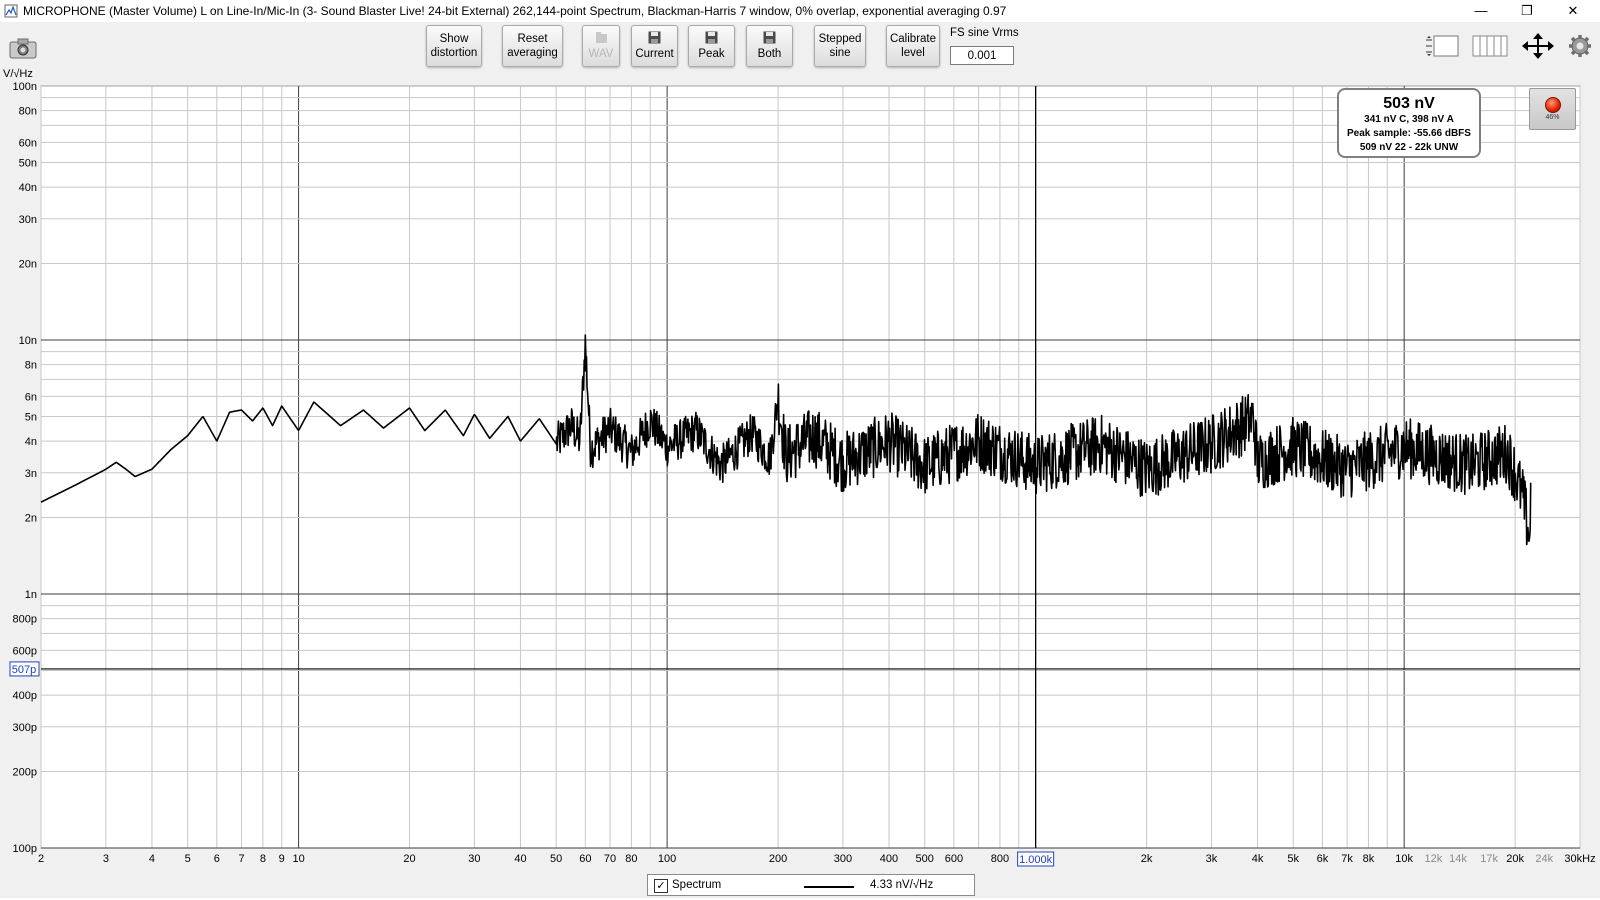 Image resolution: width=1600 pixels, height=900 pixels. Describe the element at coordinates (31, 397) in the screenshot. I see `y-tick-label: 6n` at that location.